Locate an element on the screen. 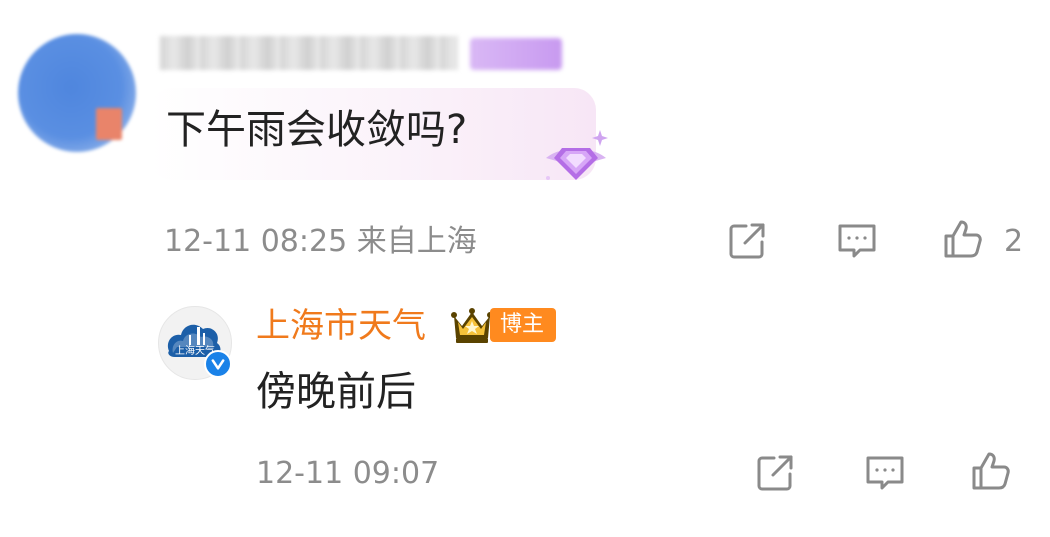 The width and height of the screenshot is (1050, 537). reply-timestamp: 12-11 09:07 is located at coordinates (348, 473).